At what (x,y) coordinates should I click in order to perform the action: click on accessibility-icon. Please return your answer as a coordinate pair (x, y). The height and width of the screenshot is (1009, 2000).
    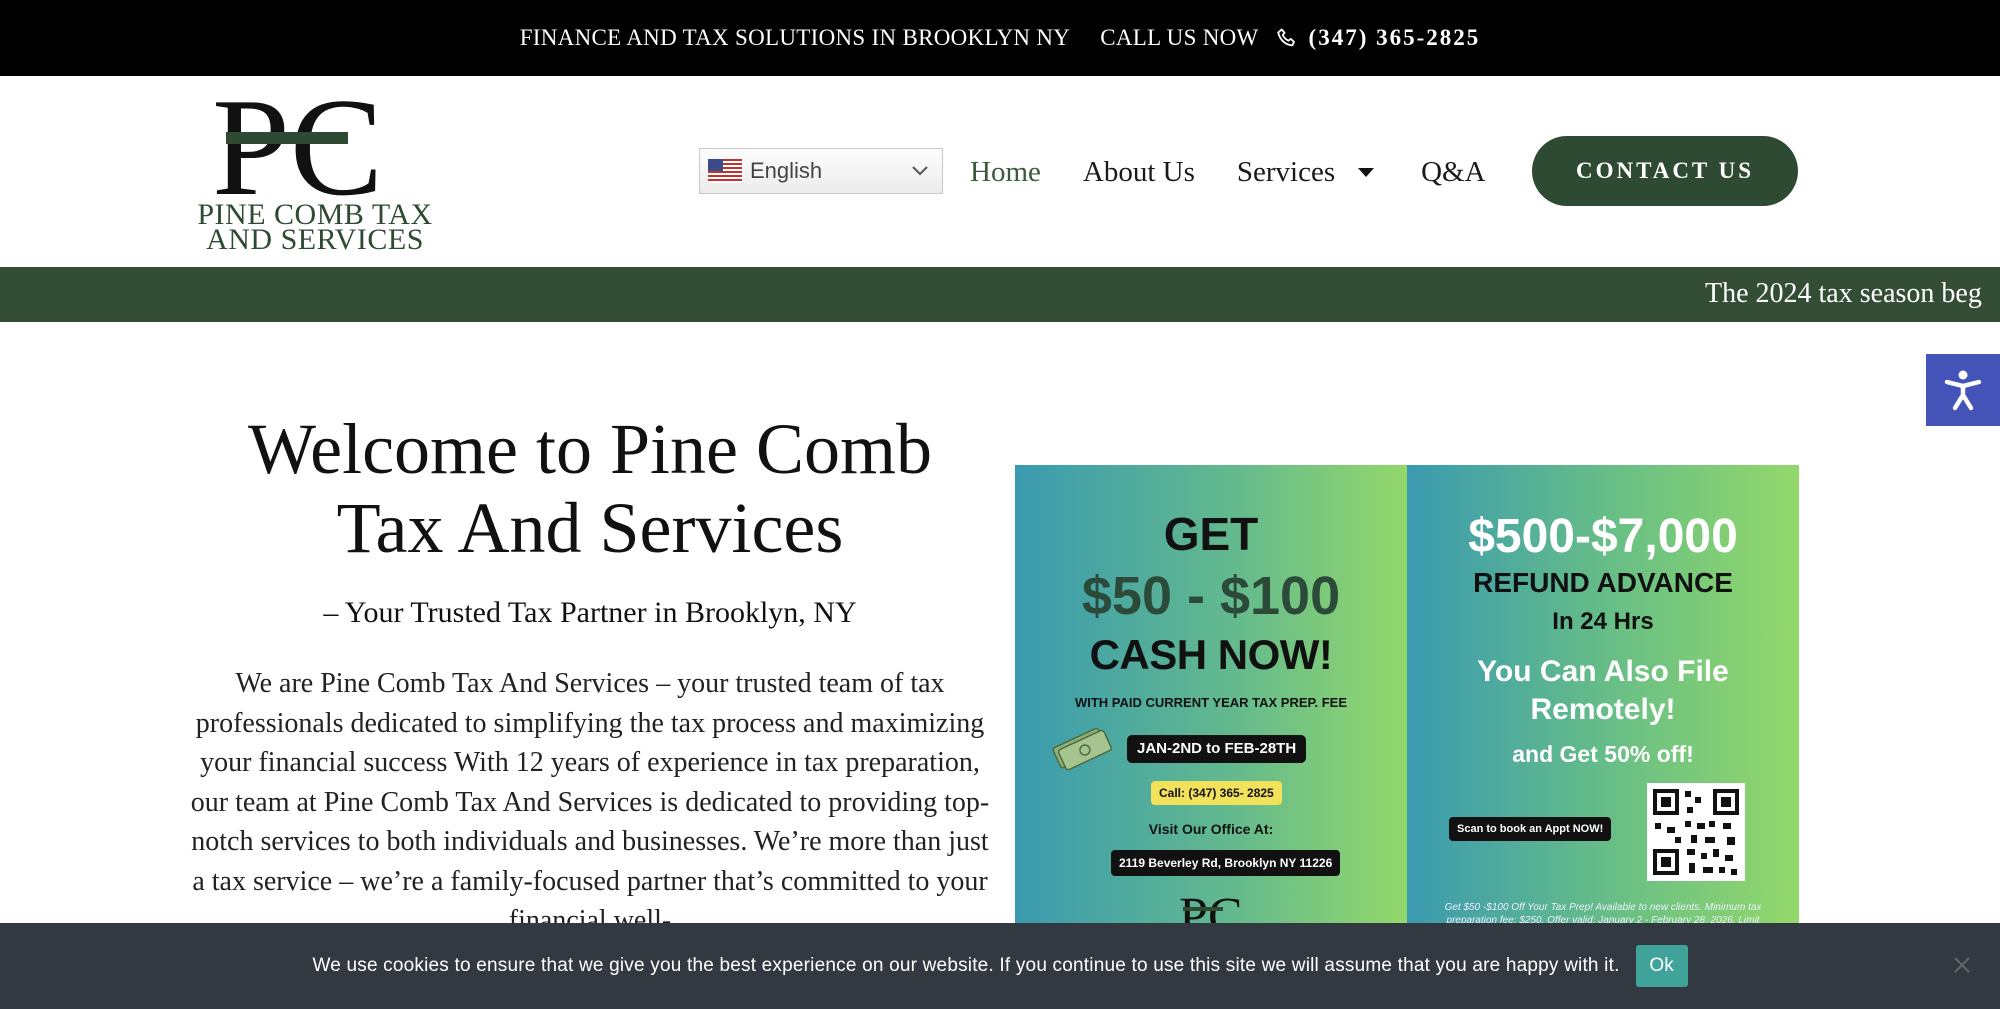
    Looking at the image, I should click on (1963, 390).